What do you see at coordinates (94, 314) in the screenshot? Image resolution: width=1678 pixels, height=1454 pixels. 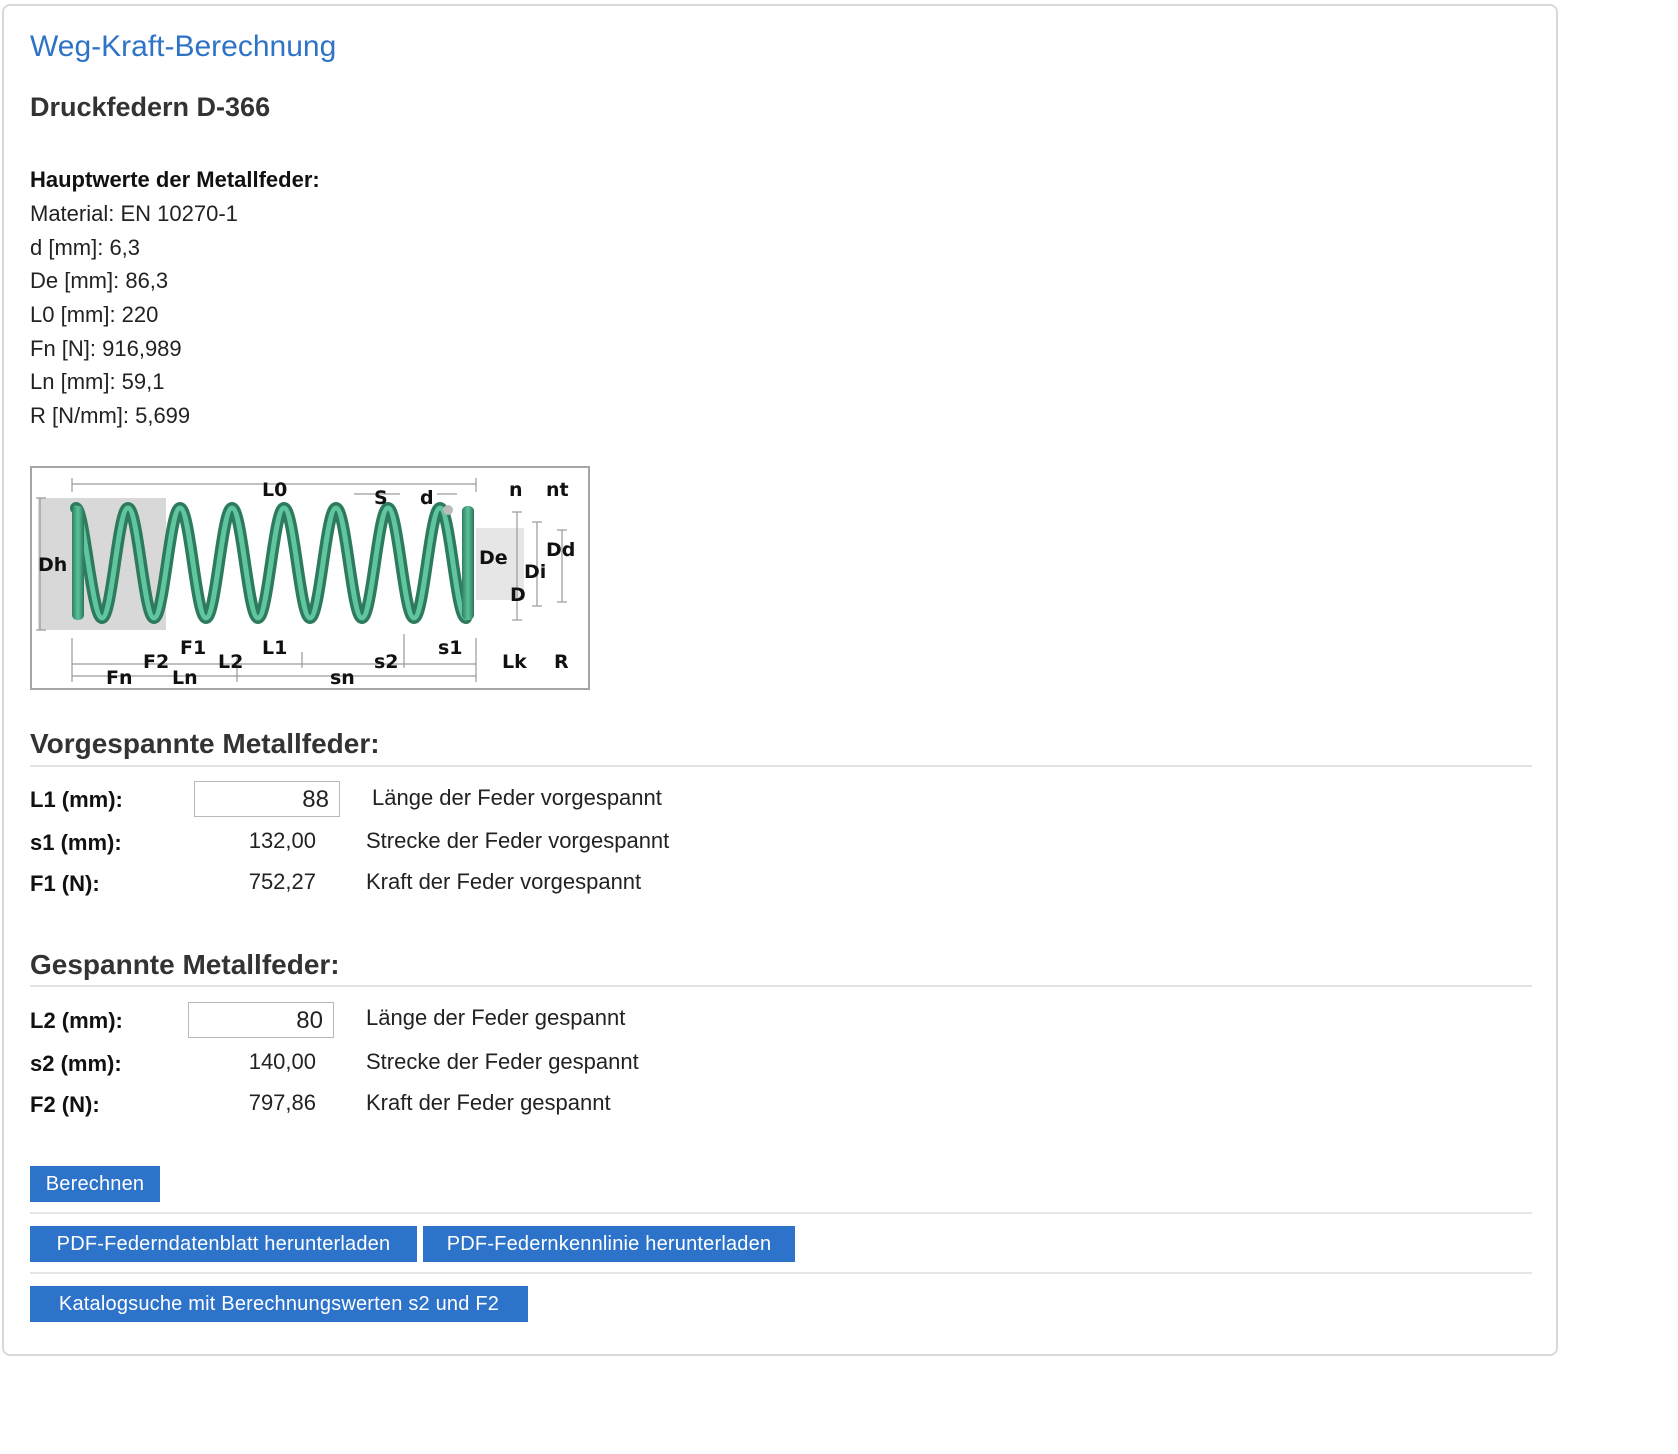 I see `info-free-length: L0 [mm]: 220` at bounding box center [94, 314].